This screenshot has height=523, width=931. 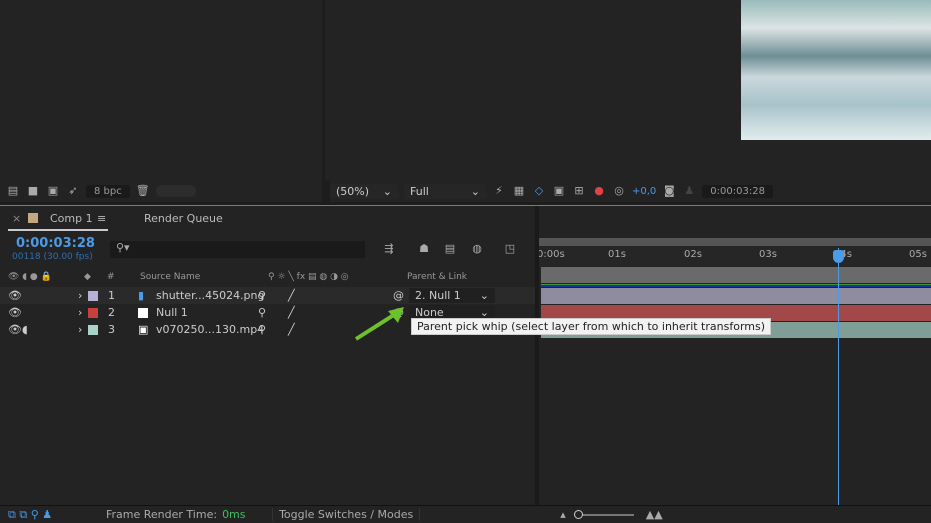 I want to click on frame-blending-icon: ▤, so click(x=450, y=249).